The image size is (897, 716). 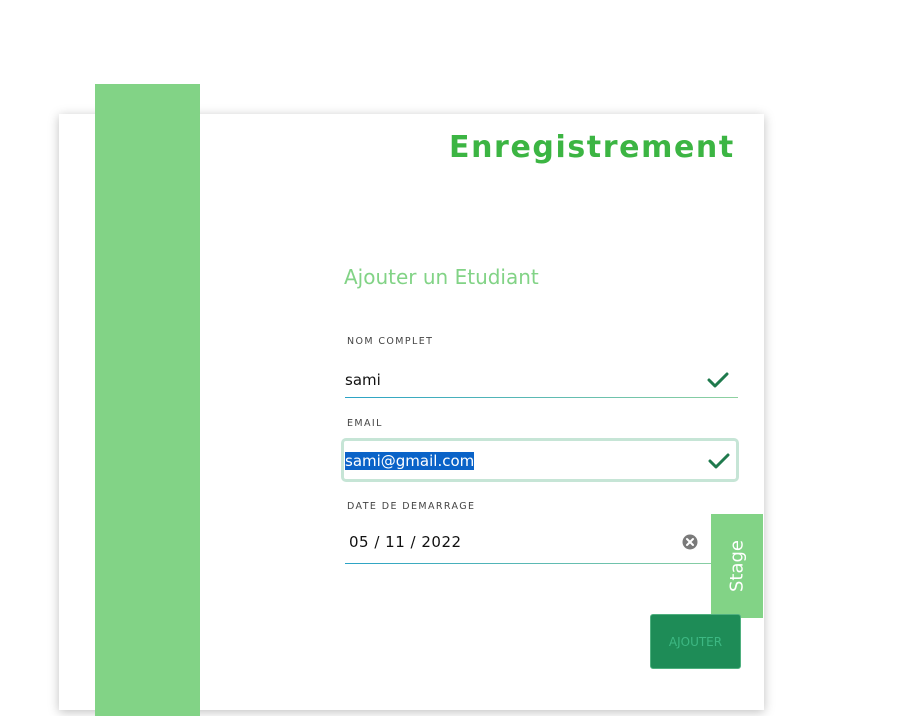 What do you see at coordinates (541, 381) in the screenshot?
I see `name-field: sami` at bounding box center [541, 381].